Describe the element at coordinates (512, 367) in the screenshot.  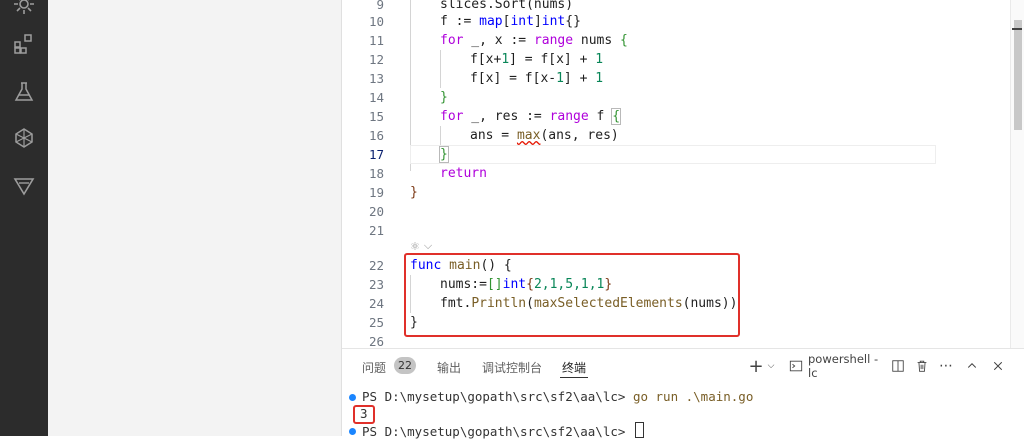
I see `tab-debug-console: 调试控制台` at that location.